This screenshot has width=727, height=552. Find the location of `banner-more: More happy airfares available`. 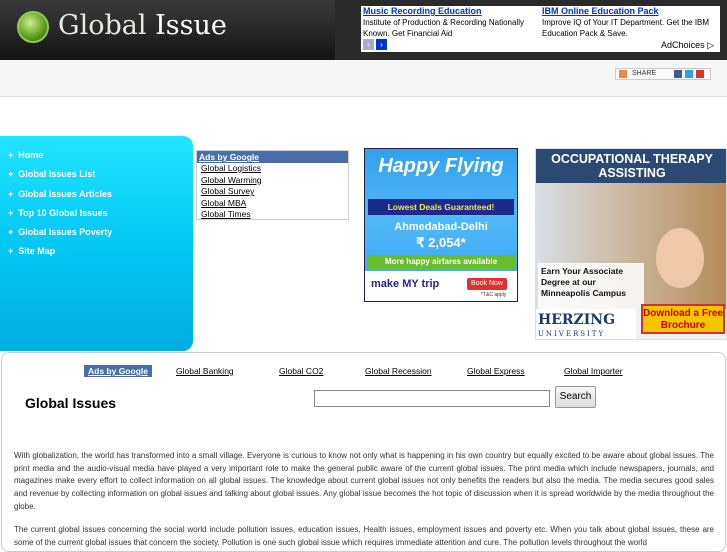

banner-more: More happy airfares available is located at coordinates (441, 262).